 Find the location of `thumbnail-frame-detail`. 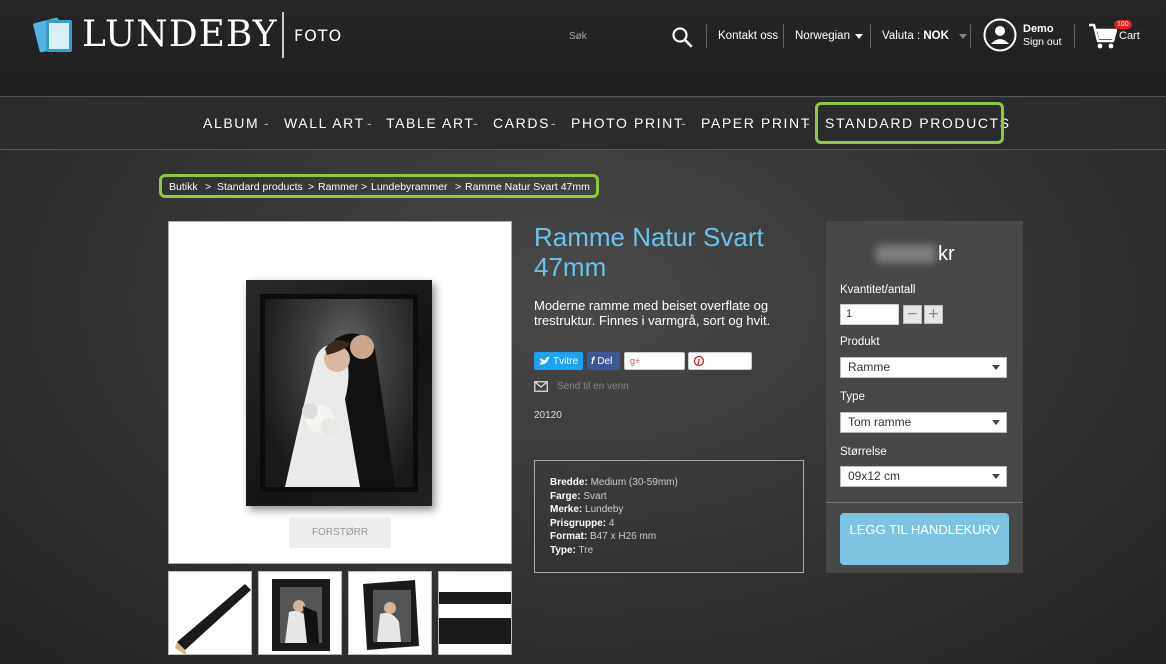

thumbnail-frame-detail is located at coordinates (475, 613).